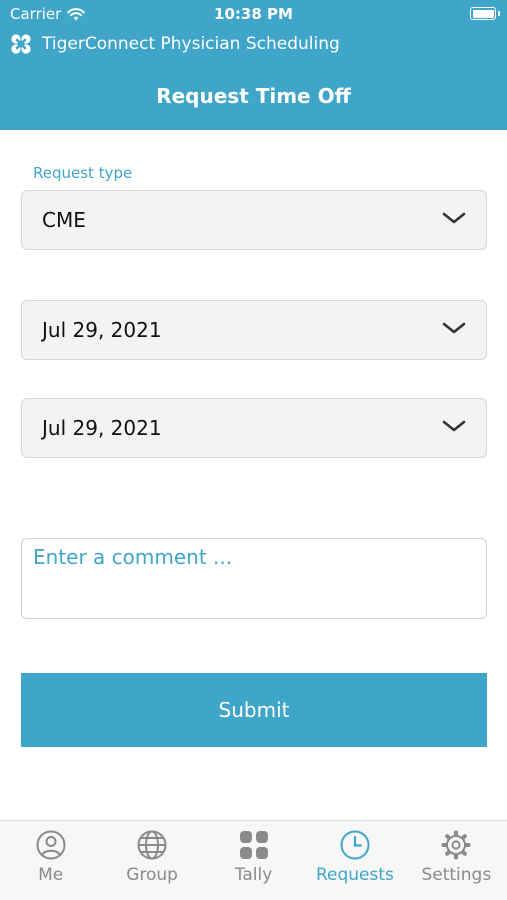  I want to click on battery-icon, so click(485, 13).